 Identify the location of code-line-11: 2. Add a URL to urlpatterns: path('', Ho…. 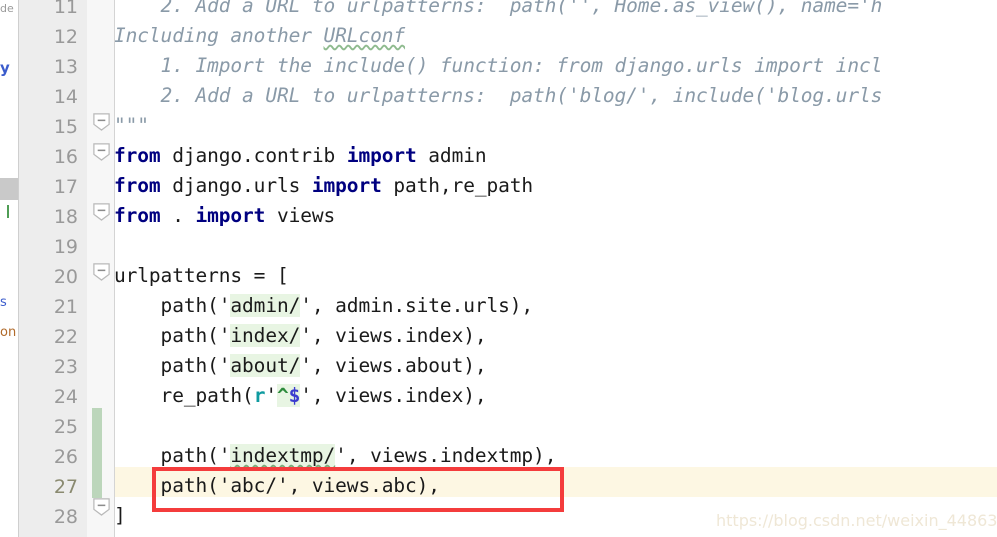
(498, 8).